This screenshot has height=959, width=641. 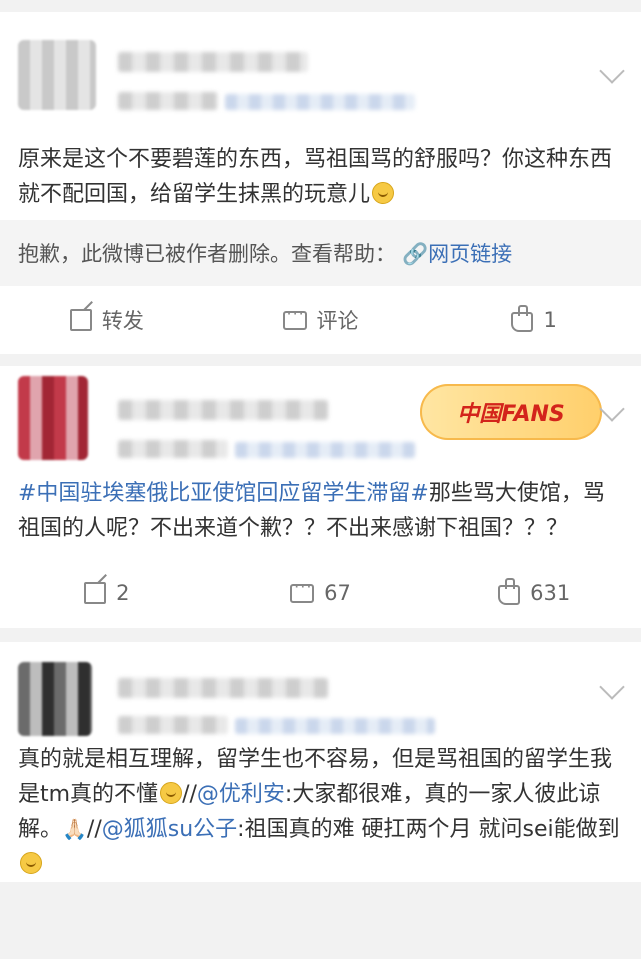 What do you see at coordinates (122, 321) in the screenshot?
I see `repost-label: 转发` at bounding box center [122, 321].